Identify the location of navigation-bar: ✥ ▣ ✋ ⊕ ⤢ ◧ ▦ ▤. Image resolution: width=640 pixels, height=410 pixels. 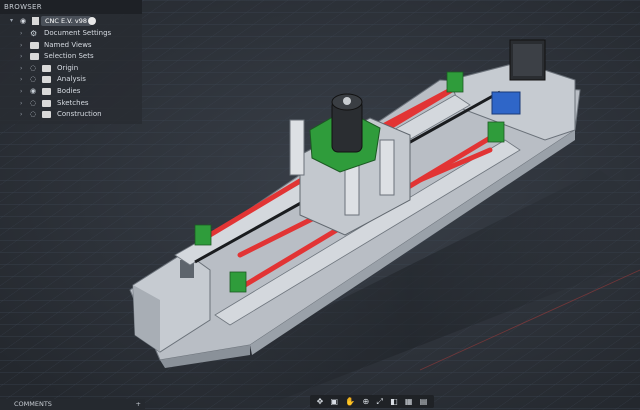
(372, 401).